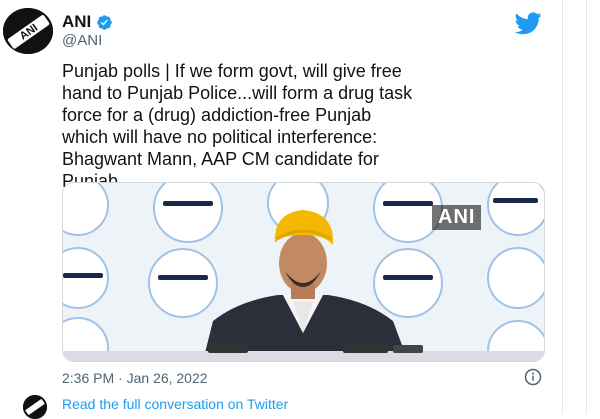  What do you see at coordinates (586, 207) in the screenshot?
I see `embed-border` at bounding box center [586, 207].